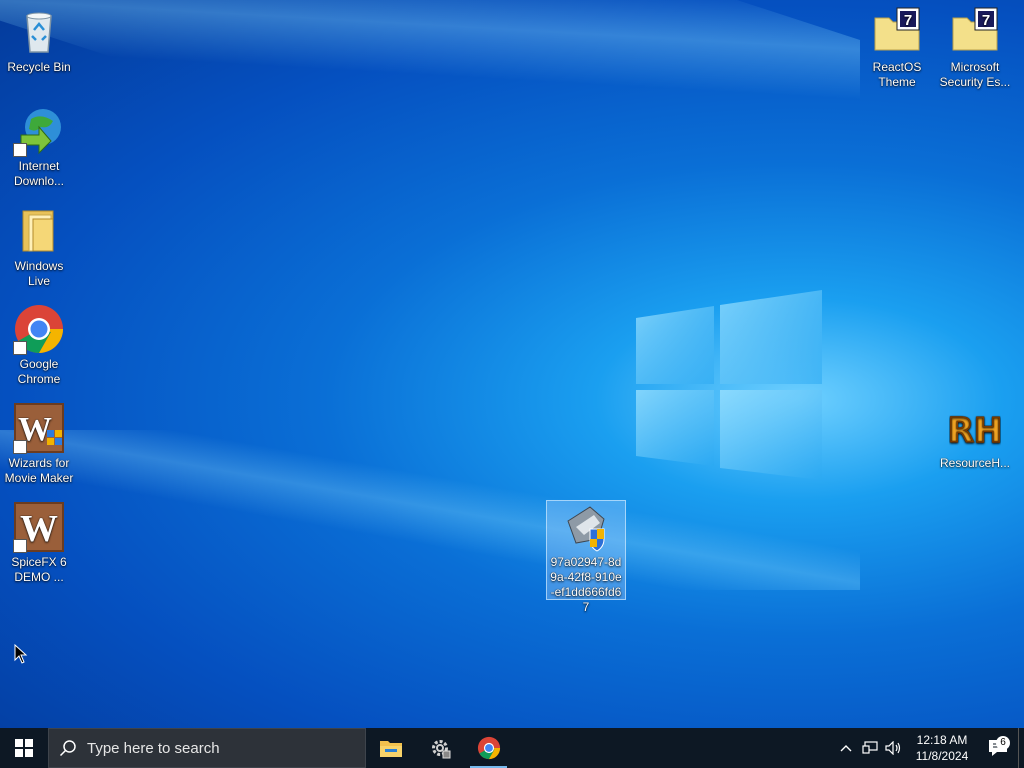 This screenshot has width=1024, height=768. I want to click on internet-download-manager-icon, so click(39, 131).